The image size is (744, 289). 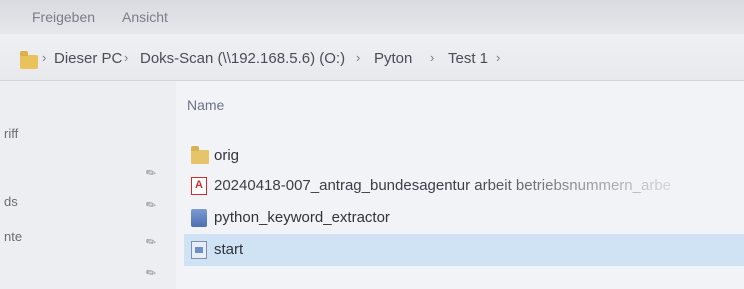 What do you see at coordinates (199, 218) in the screenshot?
I see `python-file-icon` at bounding box center [199, 218].